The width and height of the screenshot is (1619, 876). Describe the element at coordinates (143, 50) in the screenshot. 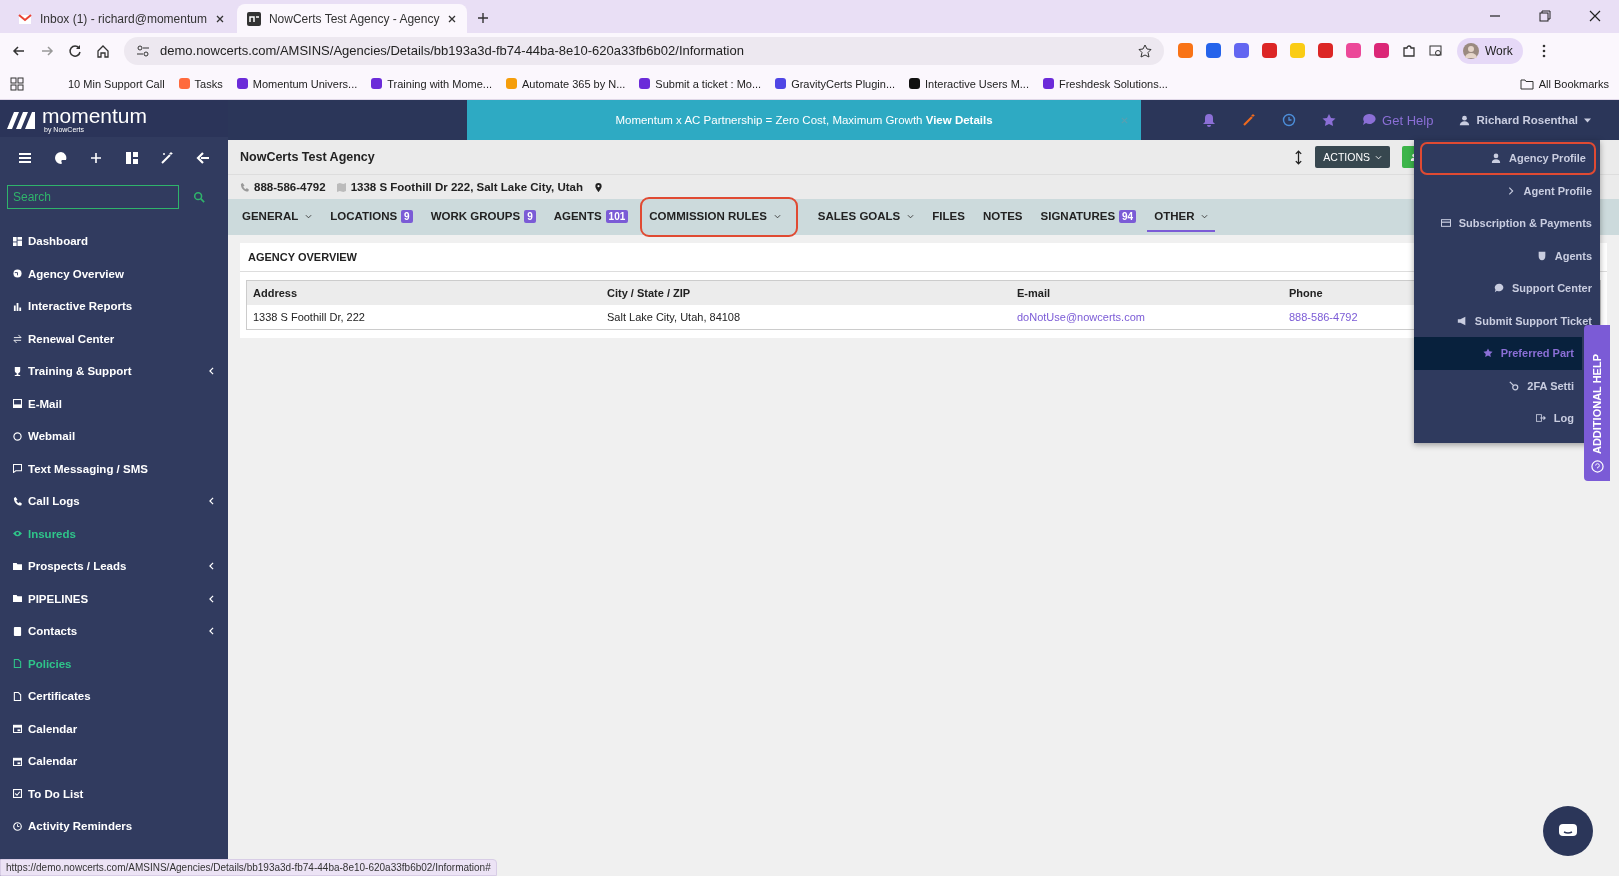

I see `site-settings-icon` at that location.